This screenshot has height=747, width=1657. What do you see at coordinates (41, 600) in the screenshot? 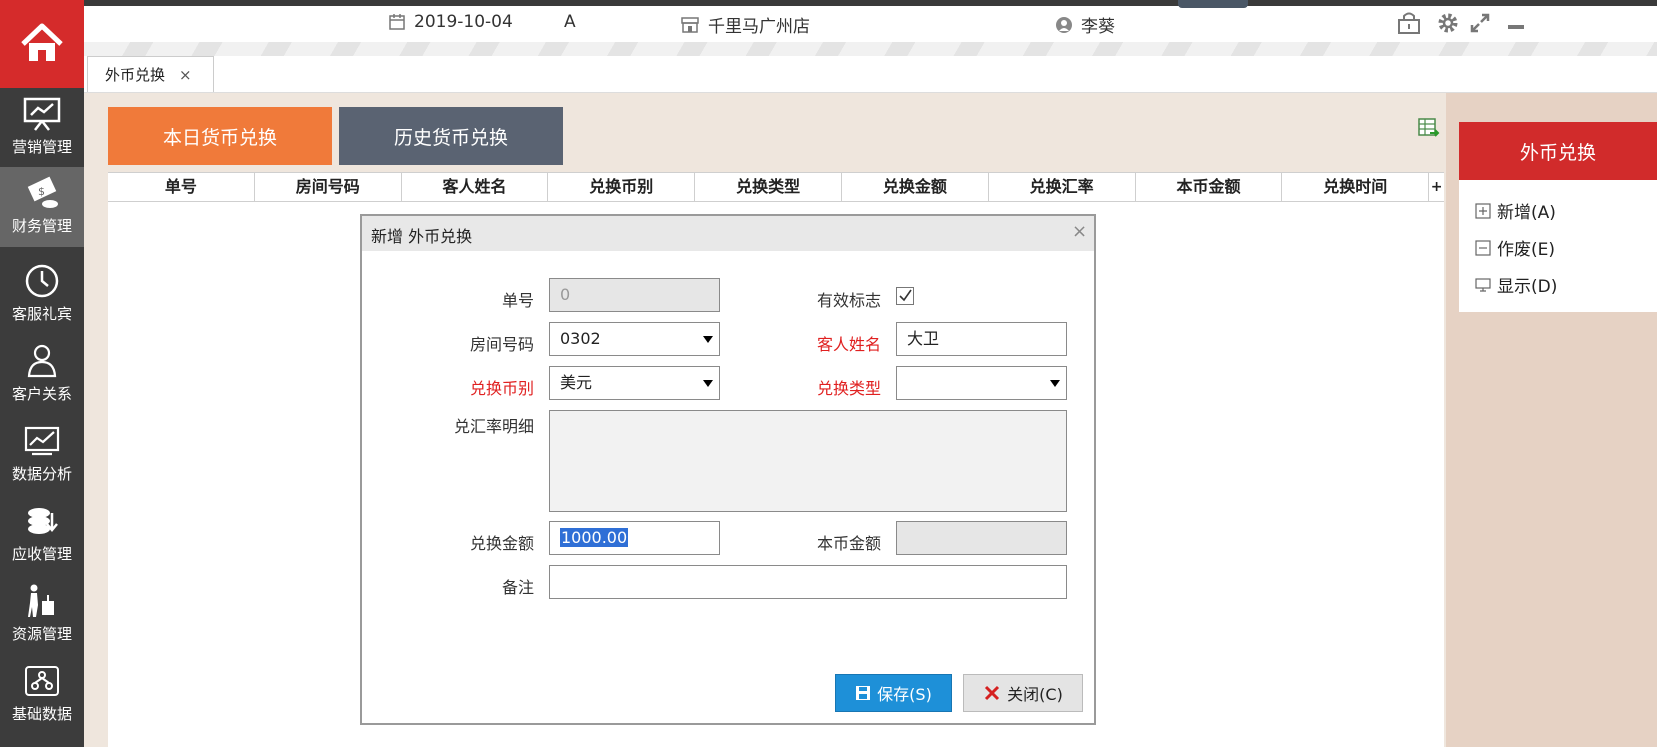
I see `luggage-icon` at bounding box center [41, 600].